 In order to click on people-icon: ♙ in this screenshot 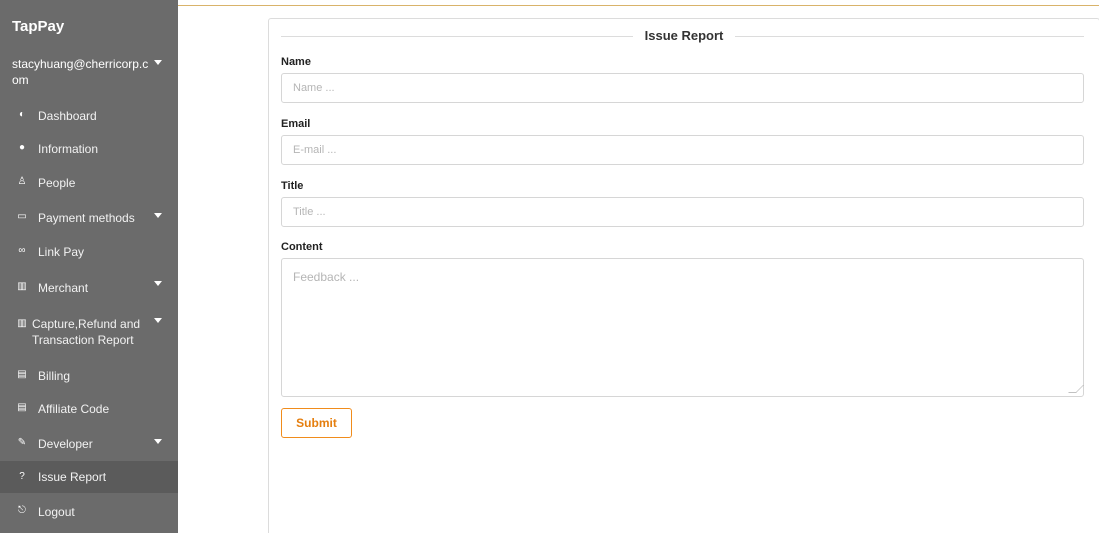, I will do `click(22, 181)`.